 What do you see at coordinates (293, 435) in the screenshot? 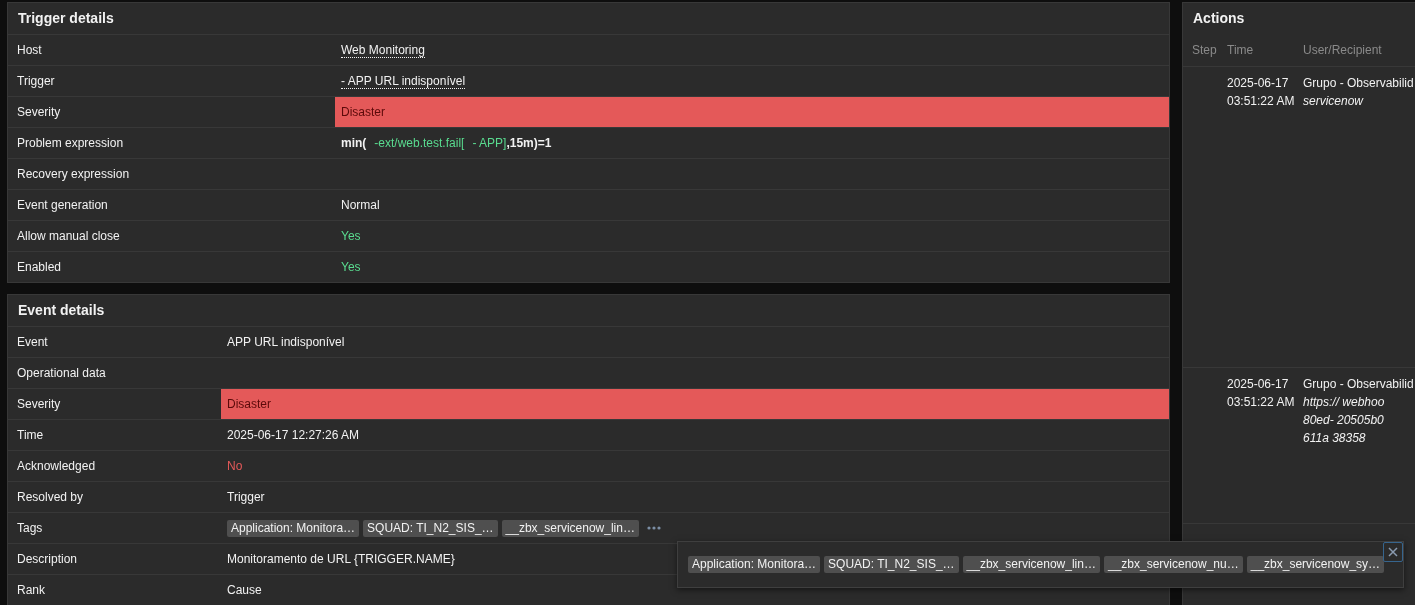
I see `field-value: 2025-06-17 12:27:26 AM` at bounding box center [293, 435].